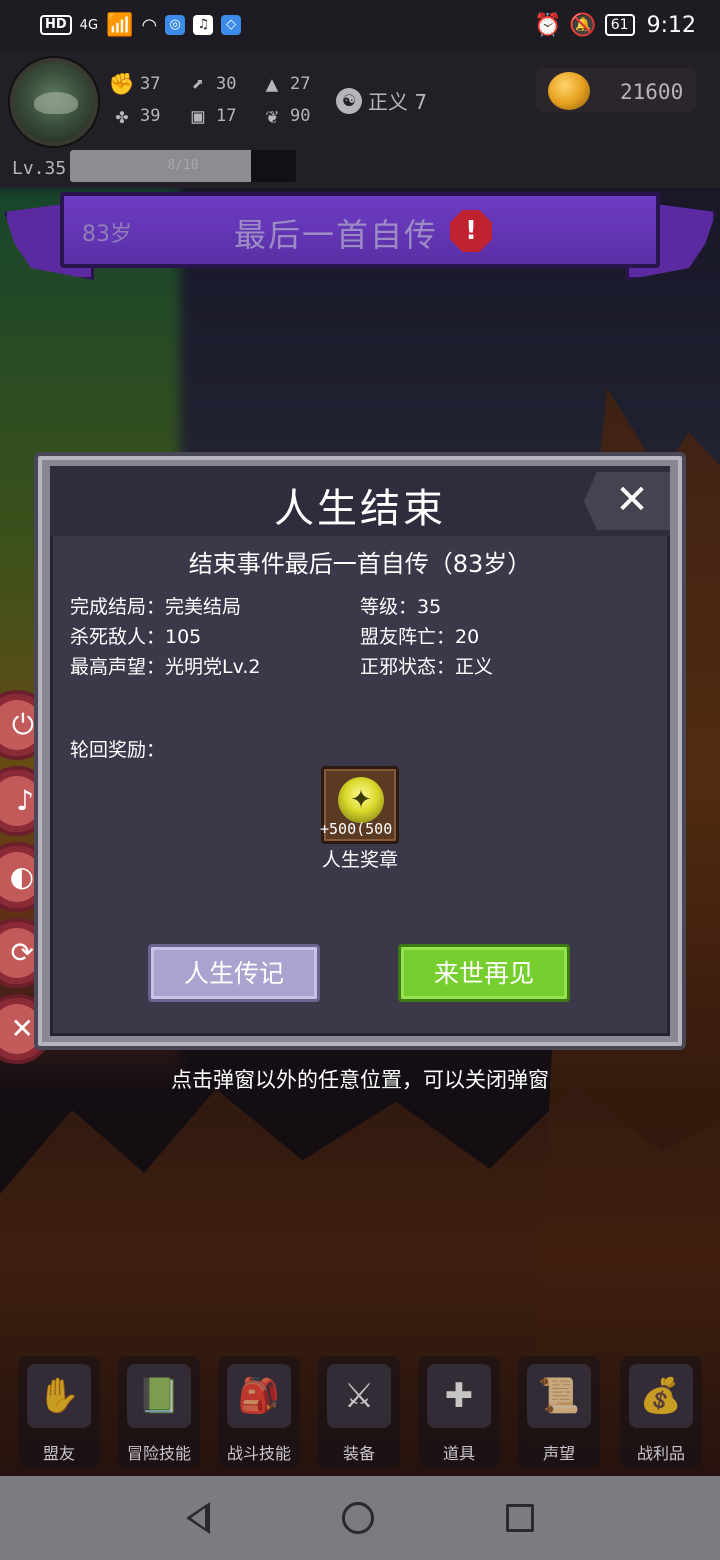 This screenshot has height=1560, width=720. What do you see at coordinates (359, 860) in the screenshot?
I see `reward-name: 人生奖章` at bounding box center [359, 860].